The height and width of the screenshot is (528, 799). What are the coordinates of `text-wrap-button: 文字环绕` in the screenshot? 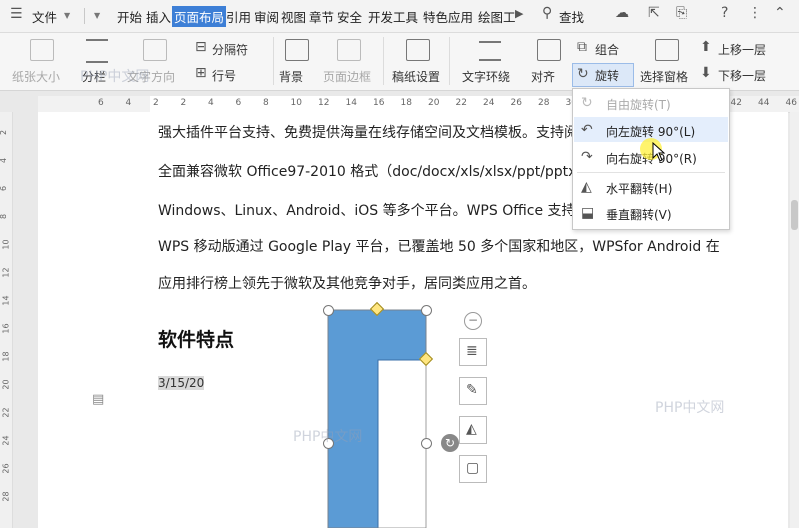 It's located at (486, 76).